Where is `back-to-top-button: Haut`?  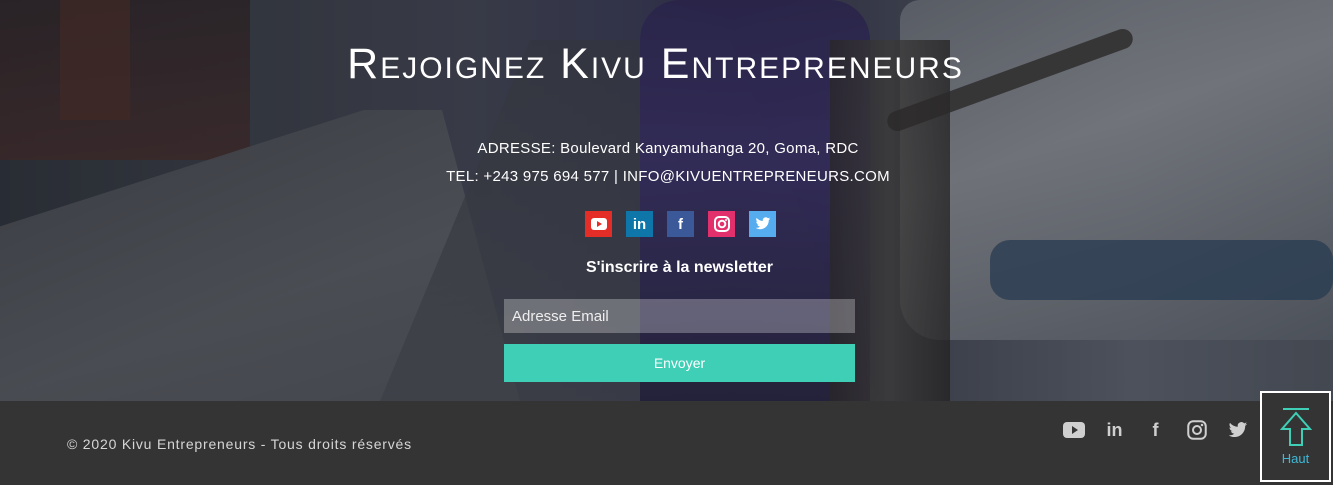 back-to-top-button: Haut is located at coordinates (1295, 436).